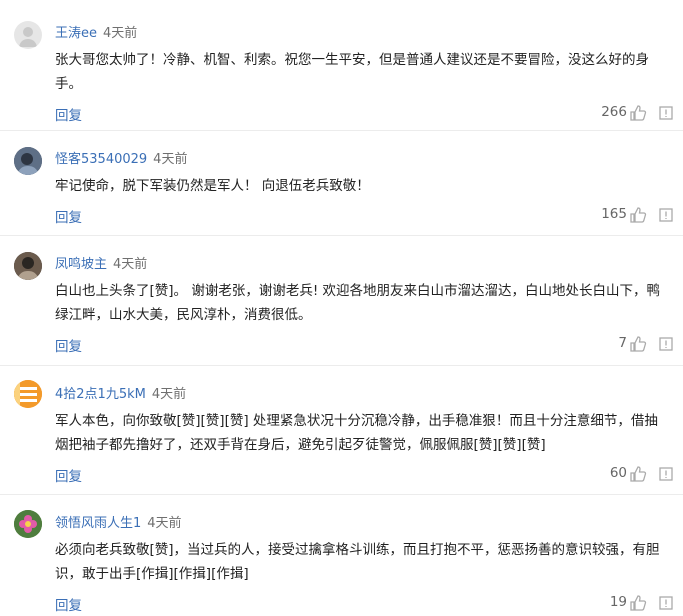  Describe the element at coordinates (28, 394) in the screenshot. I see `calculator-avatar-icon` at that location.